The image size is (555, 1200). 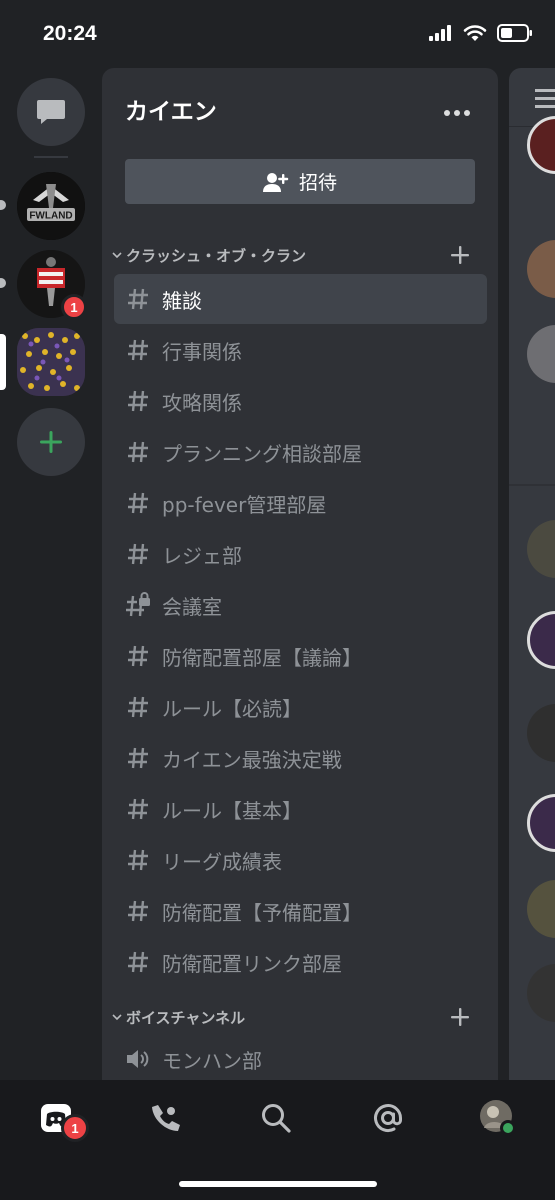 I want to click on home-indicator, so click(x=278, y=1184).